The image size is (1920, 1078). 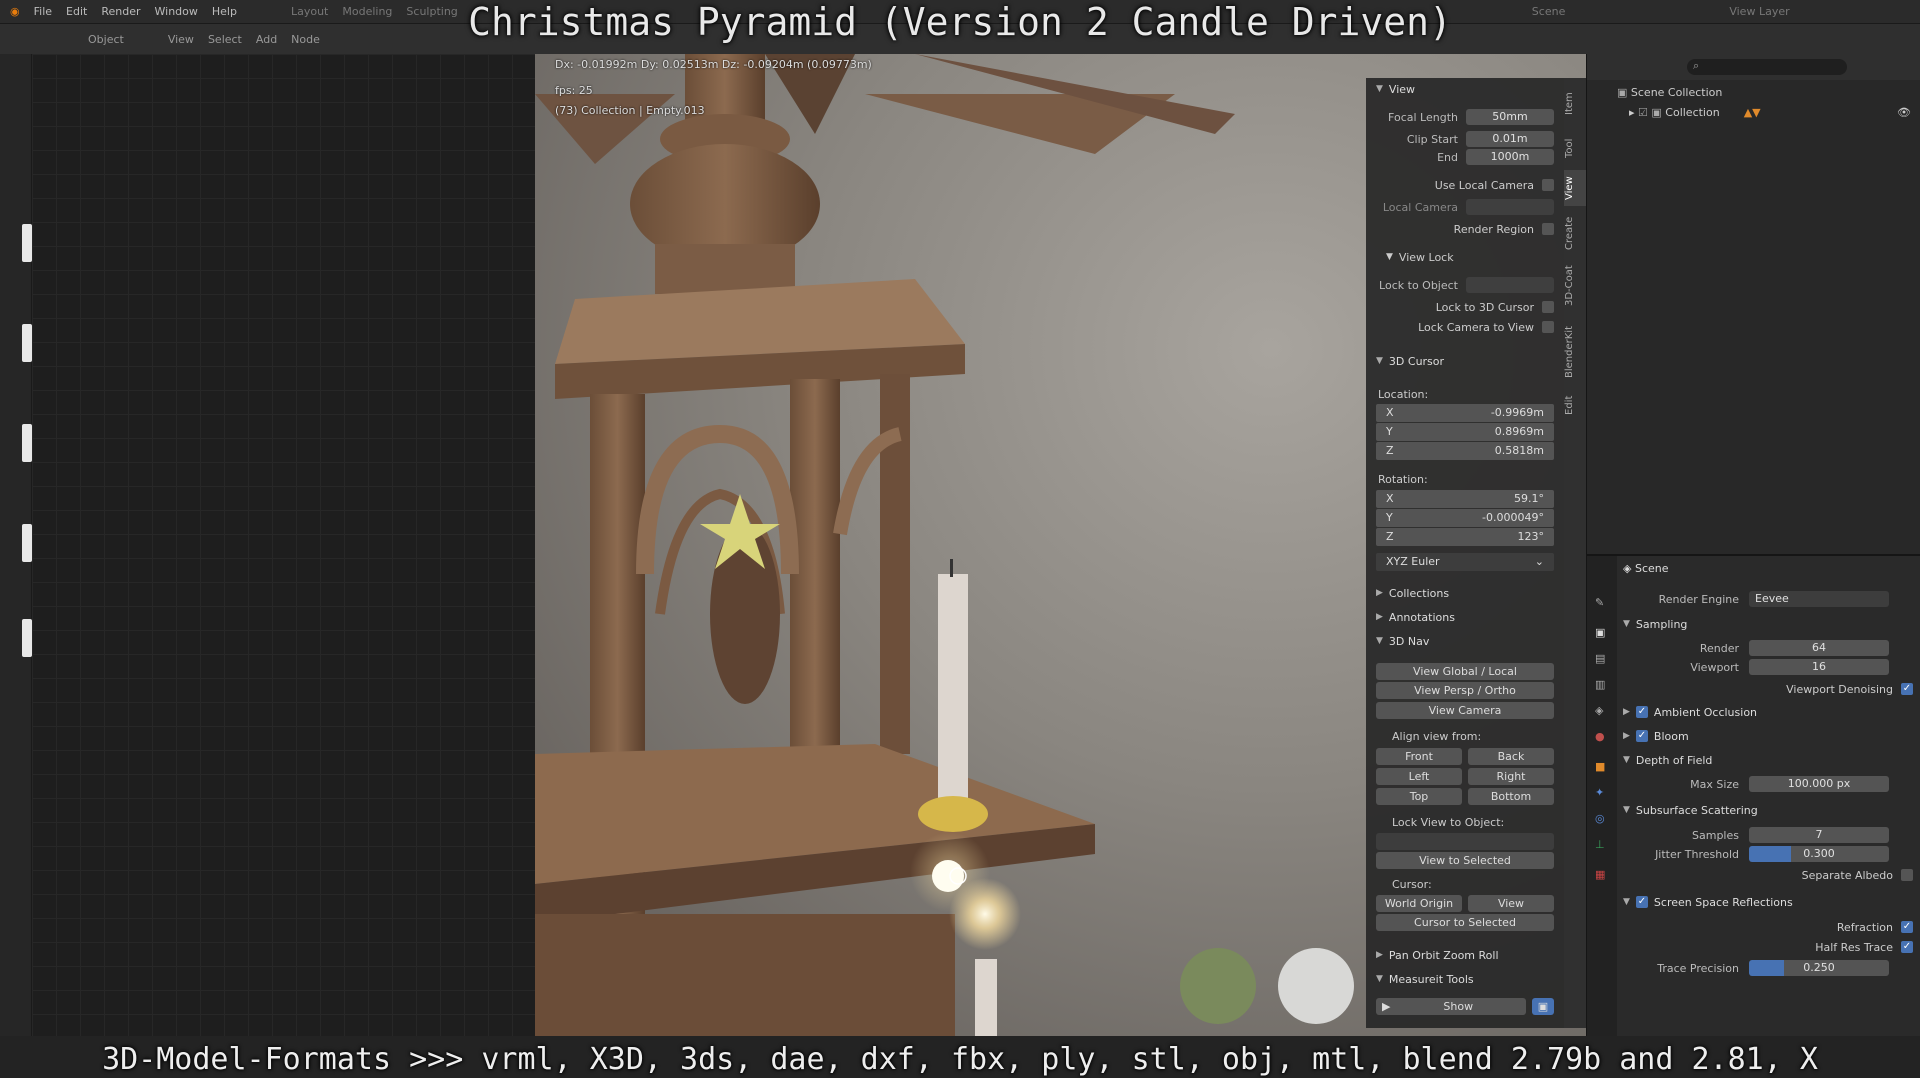 What do you see at coordinates (1641, 902) in the screenshot?
I see `ssr-checkbox: ✓` at bounding box center [1641, 902].